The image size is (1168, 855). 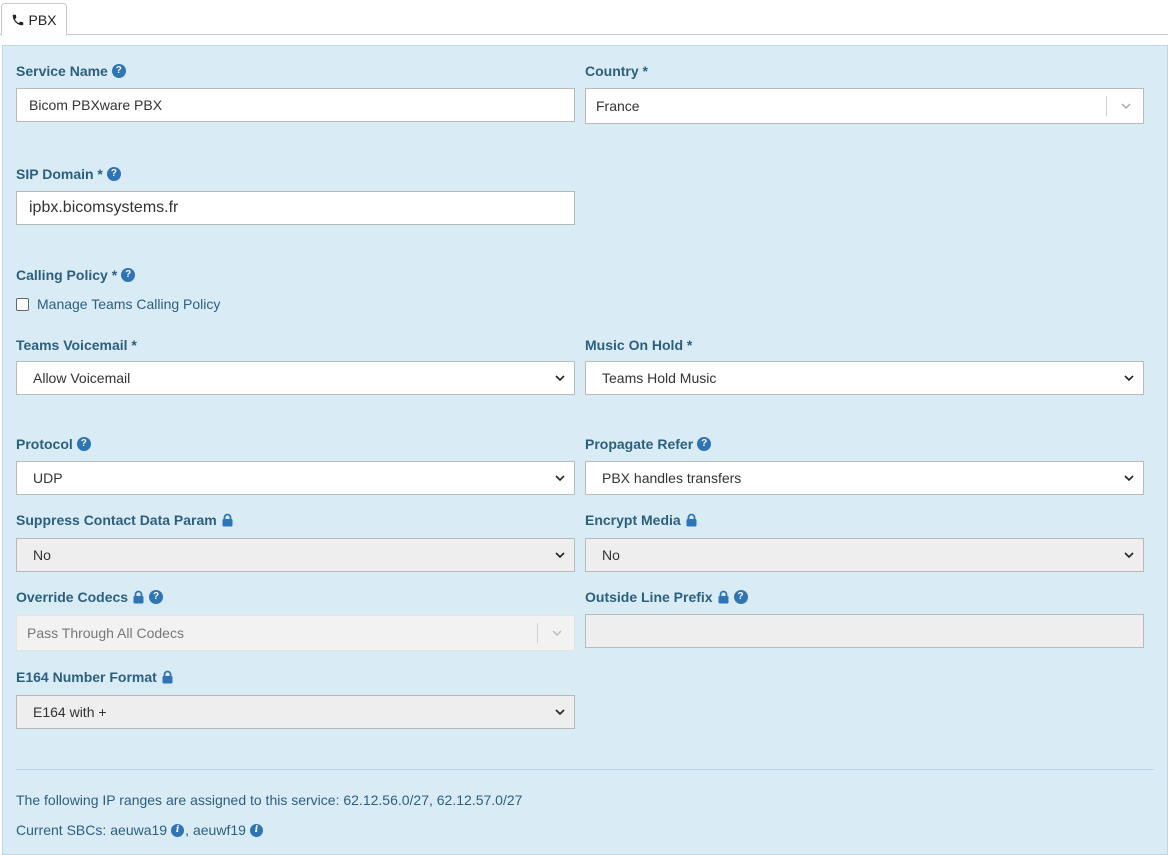 I want to click on music-on-hold-select: Teams Hold Music, so click(x=864, y=378).